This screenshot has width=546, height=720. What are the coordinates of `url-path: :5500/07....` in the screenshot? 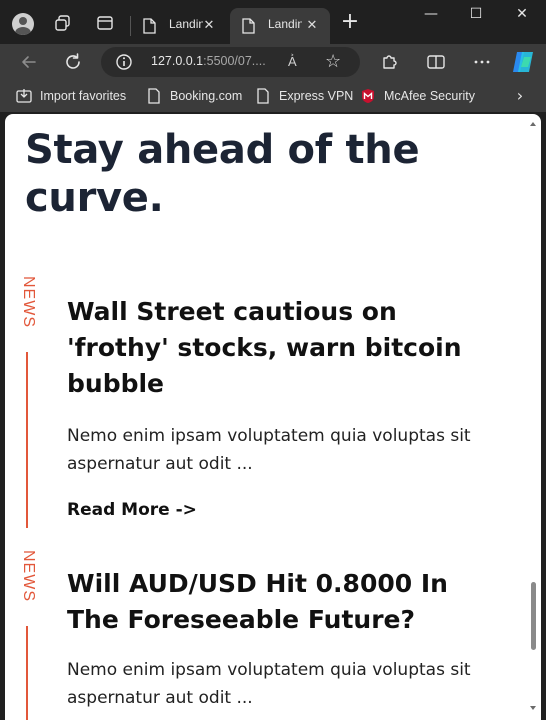 It's located at (234, 61).